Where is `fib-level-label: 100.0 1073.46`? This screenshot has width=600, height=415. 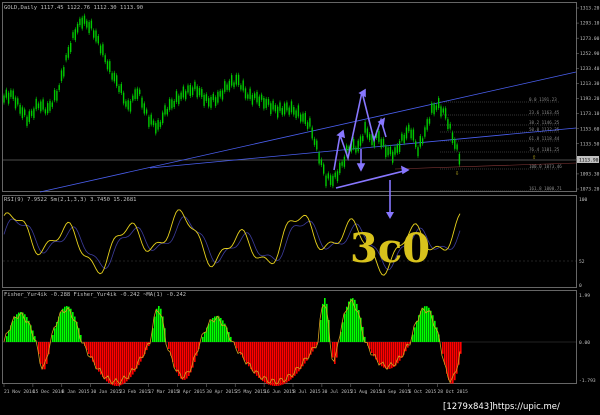 fib-level-label: 100.0 1073.46 is located at coordinates (545, 166).